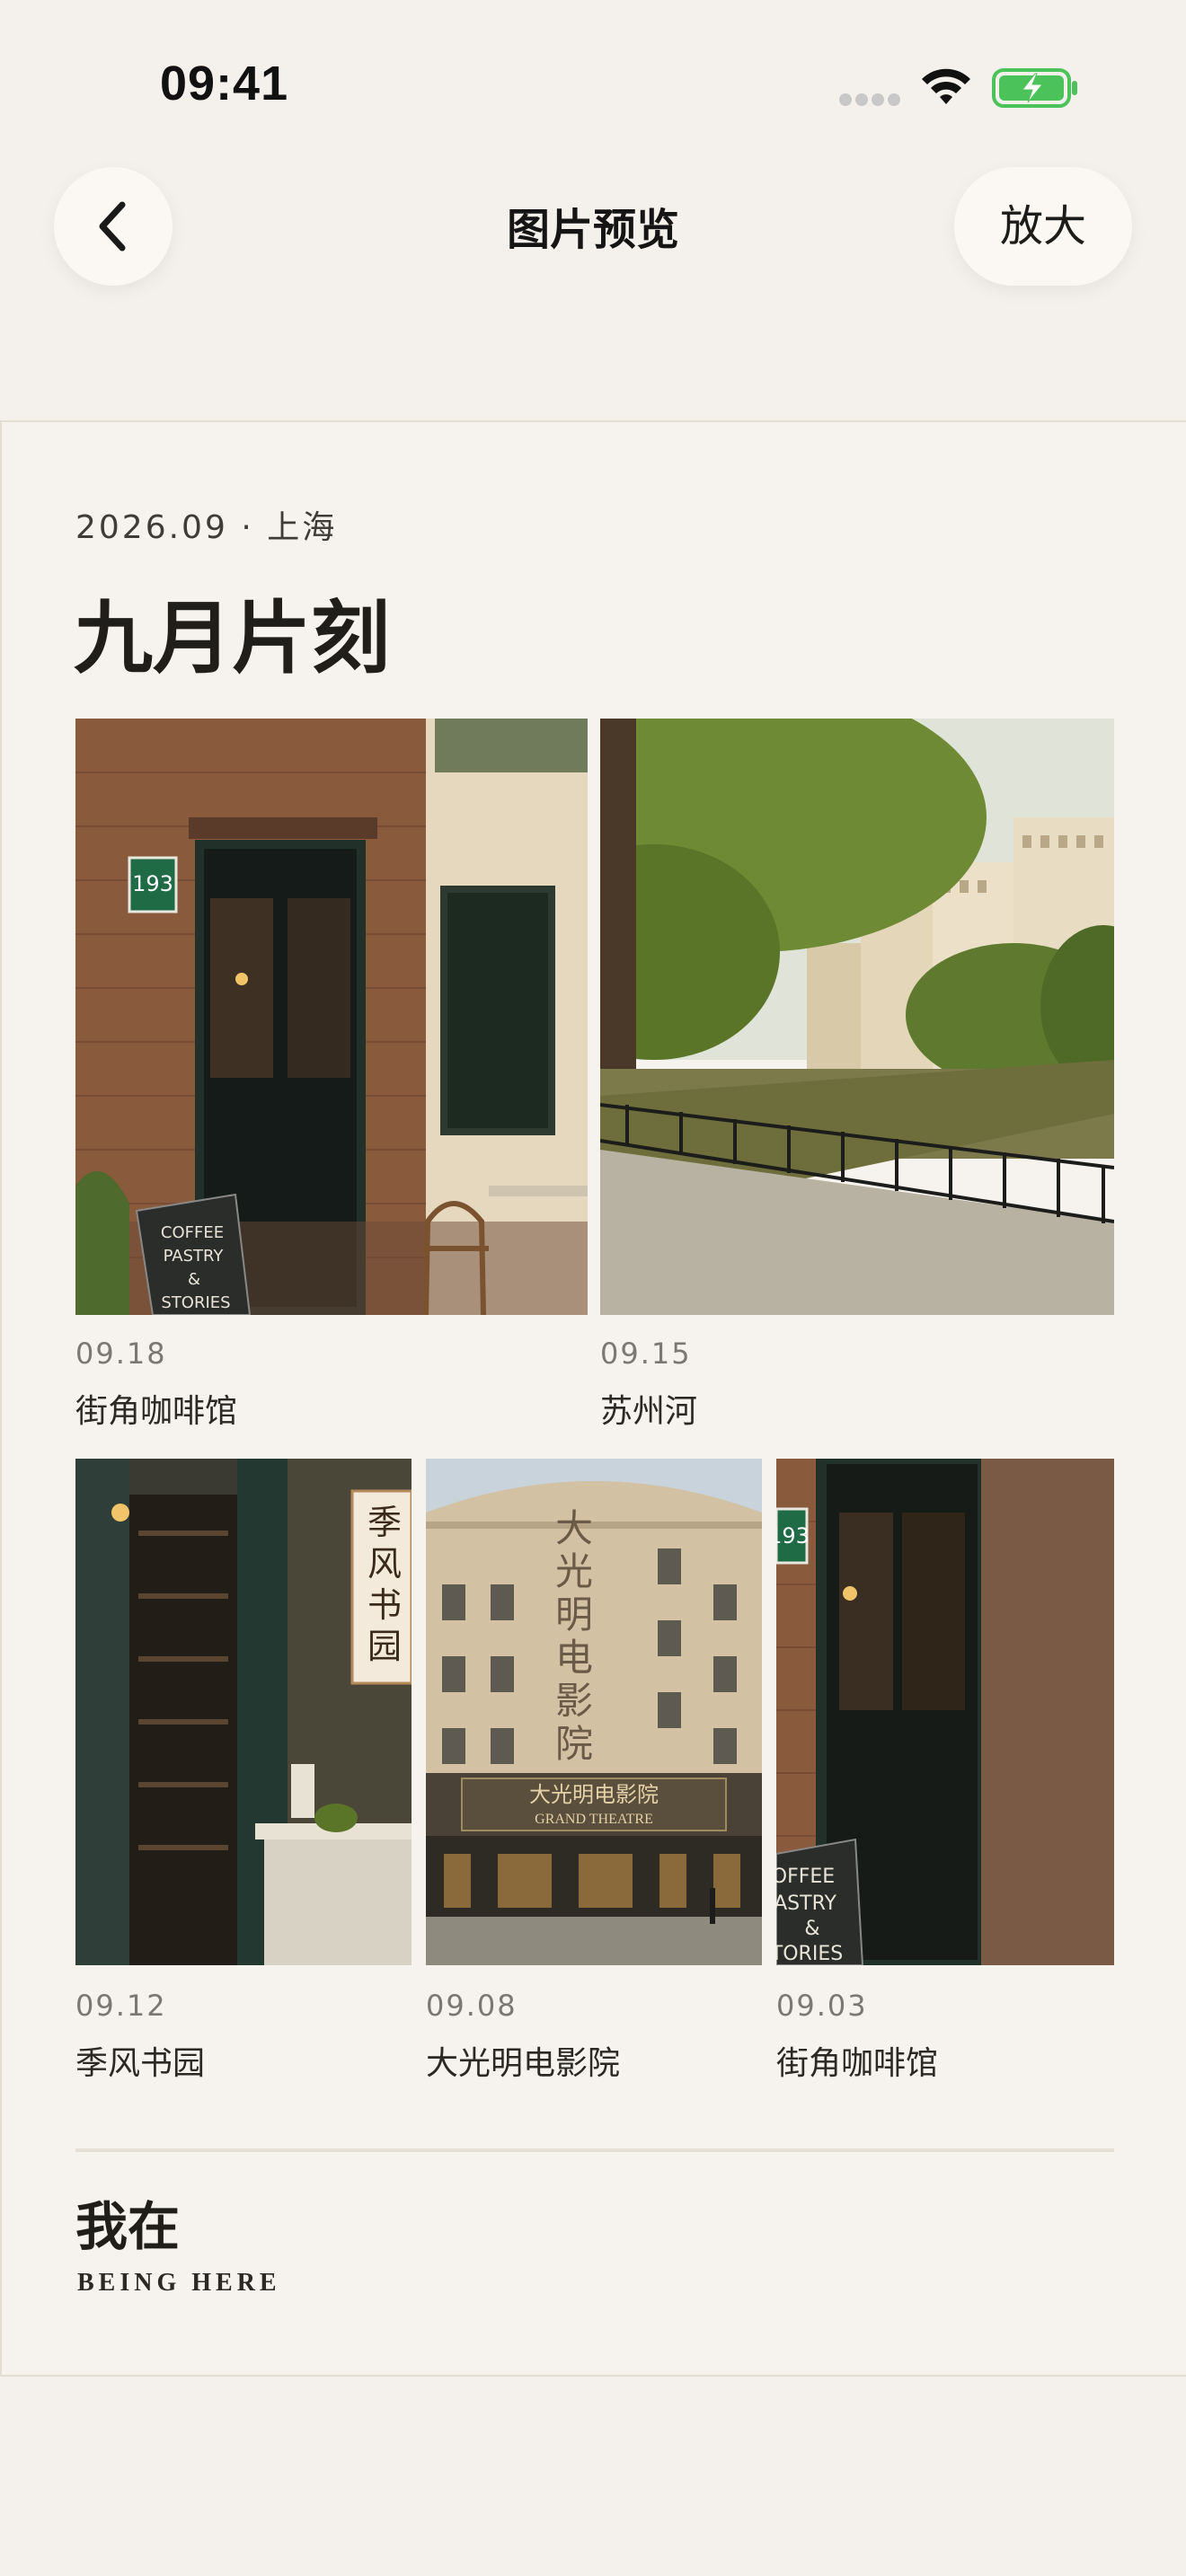 The image size is (1186, 2576). I want to click on album-title: 九月片刻, so click(232, 637).